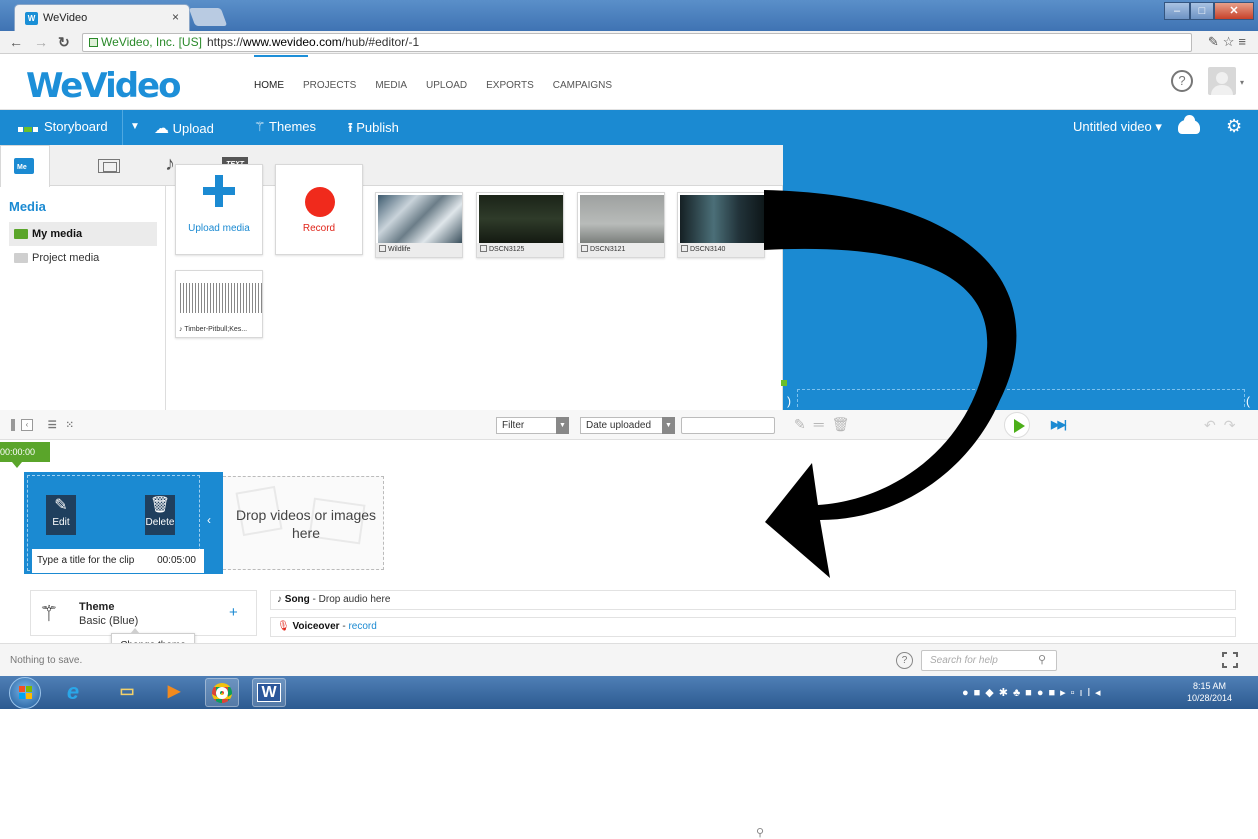  Describe the element at coordinates (520, 225) in the screenshot. I see `media-item-dscn3125: DSCN3125` at that location.